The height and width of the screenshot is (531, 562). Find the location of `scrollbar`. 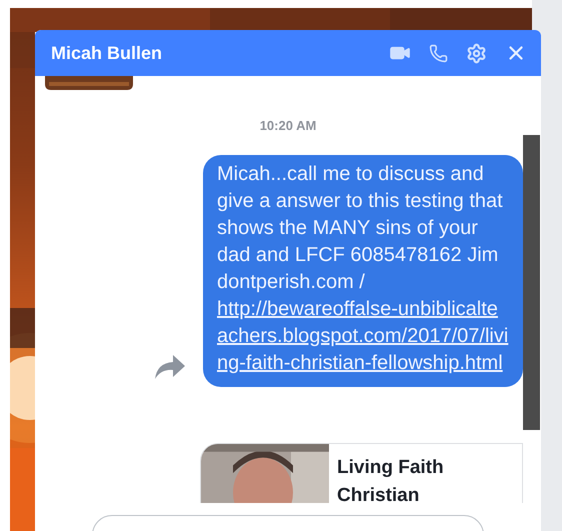

scrollbar is located at coordinates (531, 282).